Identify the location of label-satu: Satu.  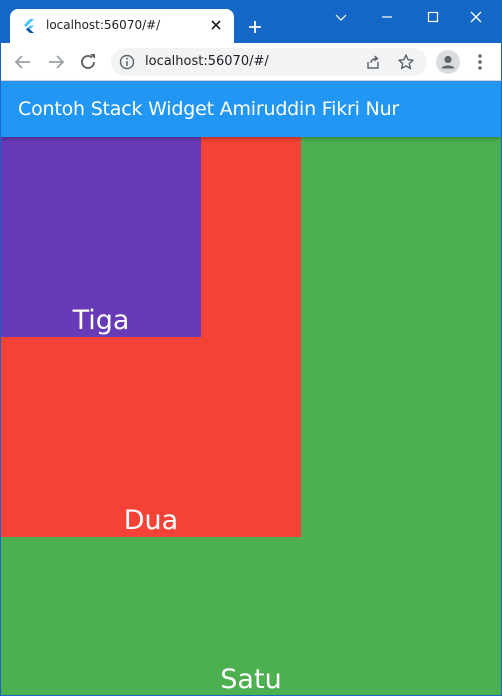
(251, 679).